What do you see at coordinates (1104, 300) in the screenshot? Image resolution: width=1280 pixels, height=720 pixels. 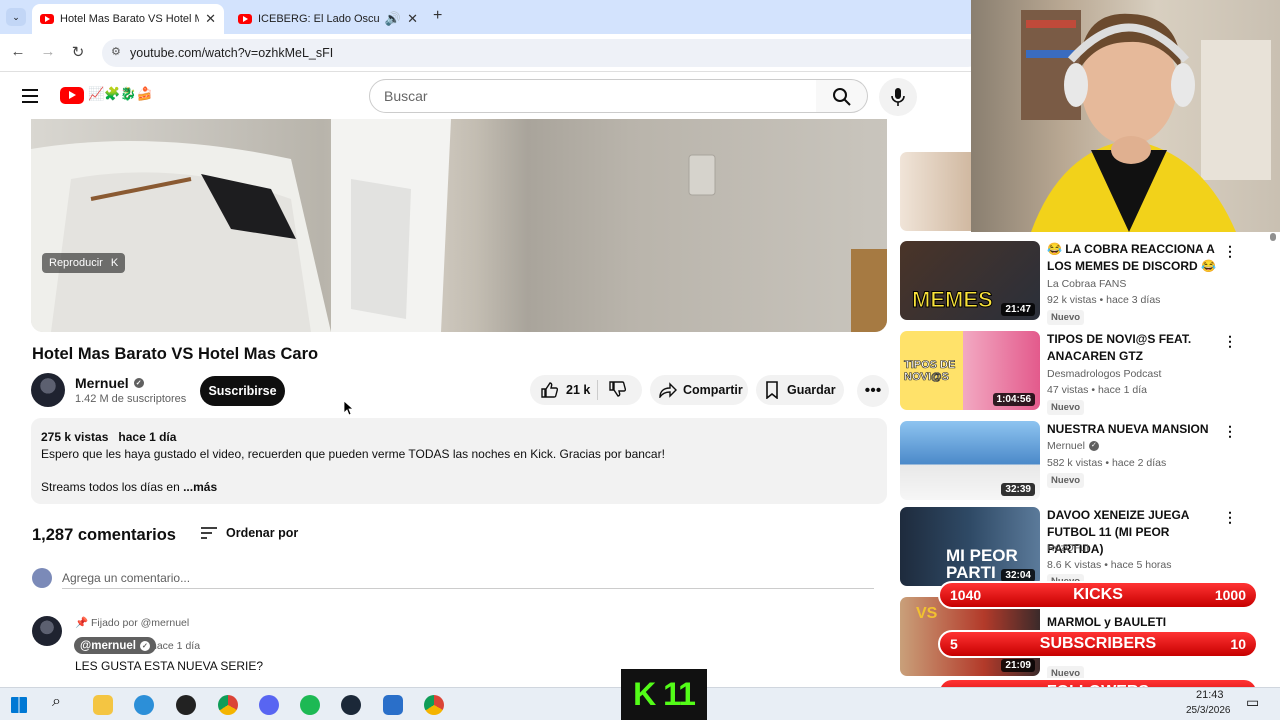 I see `recommendation-meta: 92 k vistas • hace 3 días` at bounding box center [1104, 300].